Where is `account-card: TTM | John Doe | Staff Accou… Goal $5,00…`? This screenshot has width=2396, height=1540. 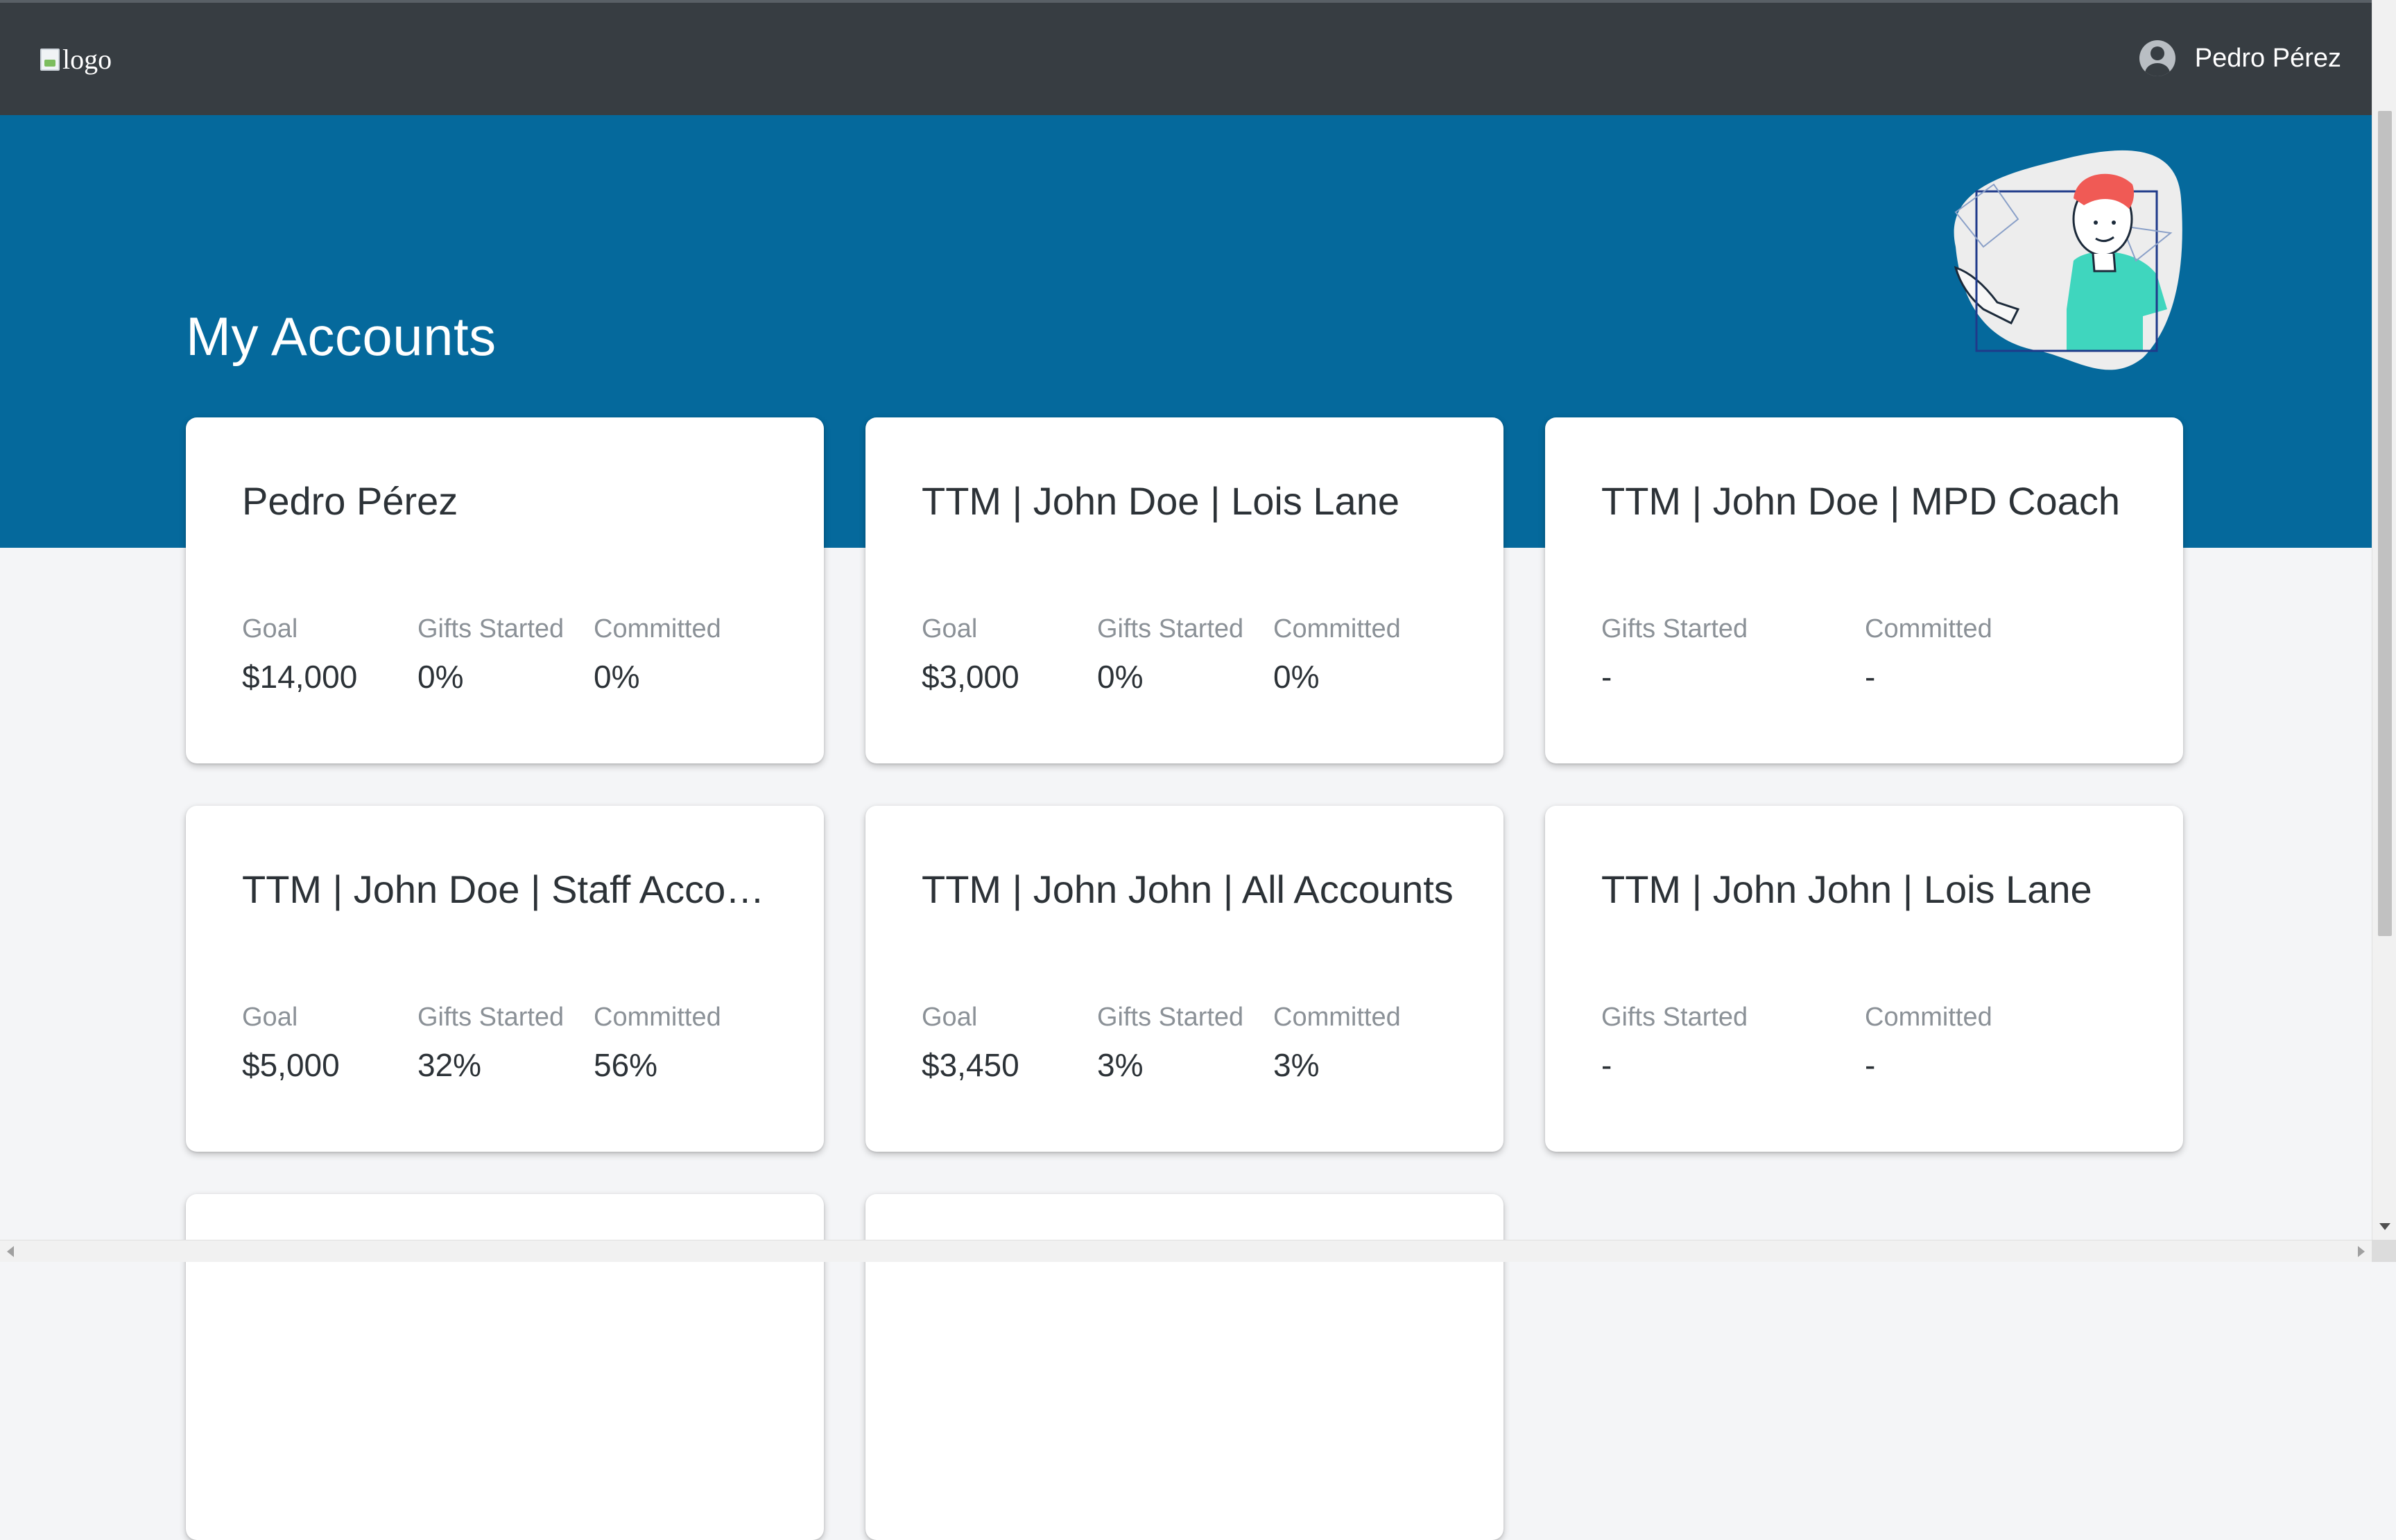
account-card: TTM | John Doe | Staff Accou… Goal $5,00… is located at coordinates (505, 979).